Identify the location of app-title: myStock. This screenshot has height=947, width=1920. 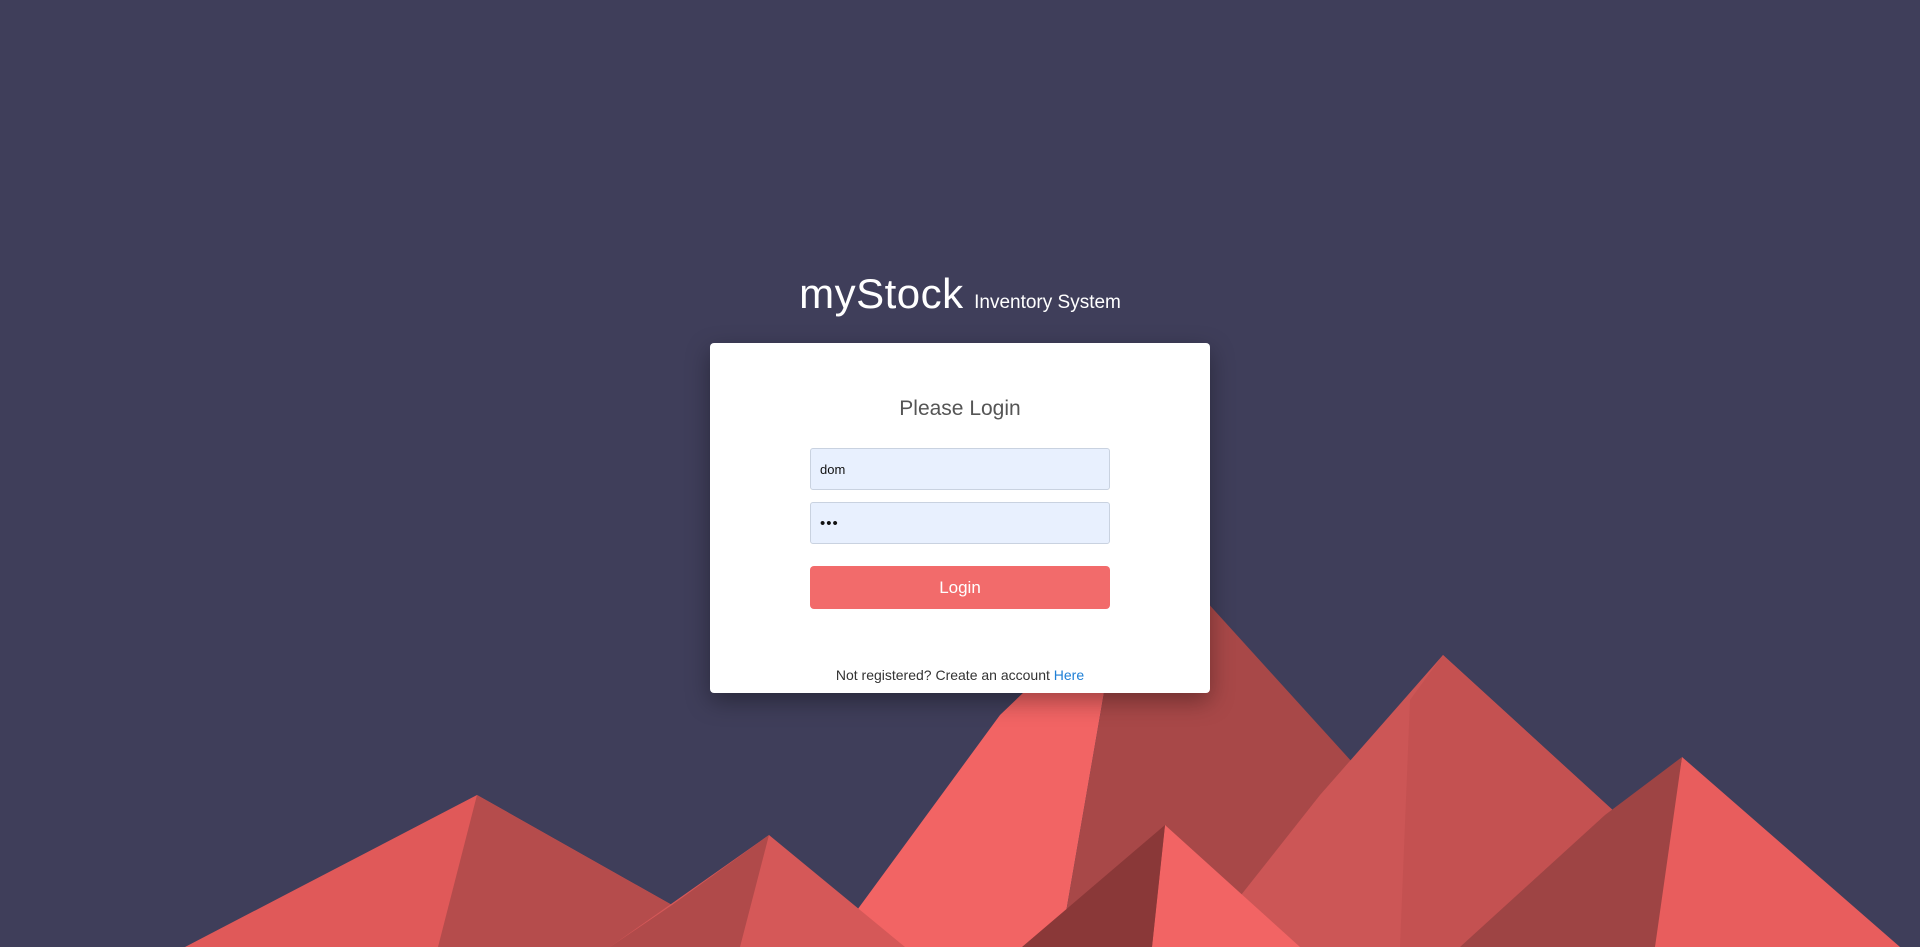
(881, 293).